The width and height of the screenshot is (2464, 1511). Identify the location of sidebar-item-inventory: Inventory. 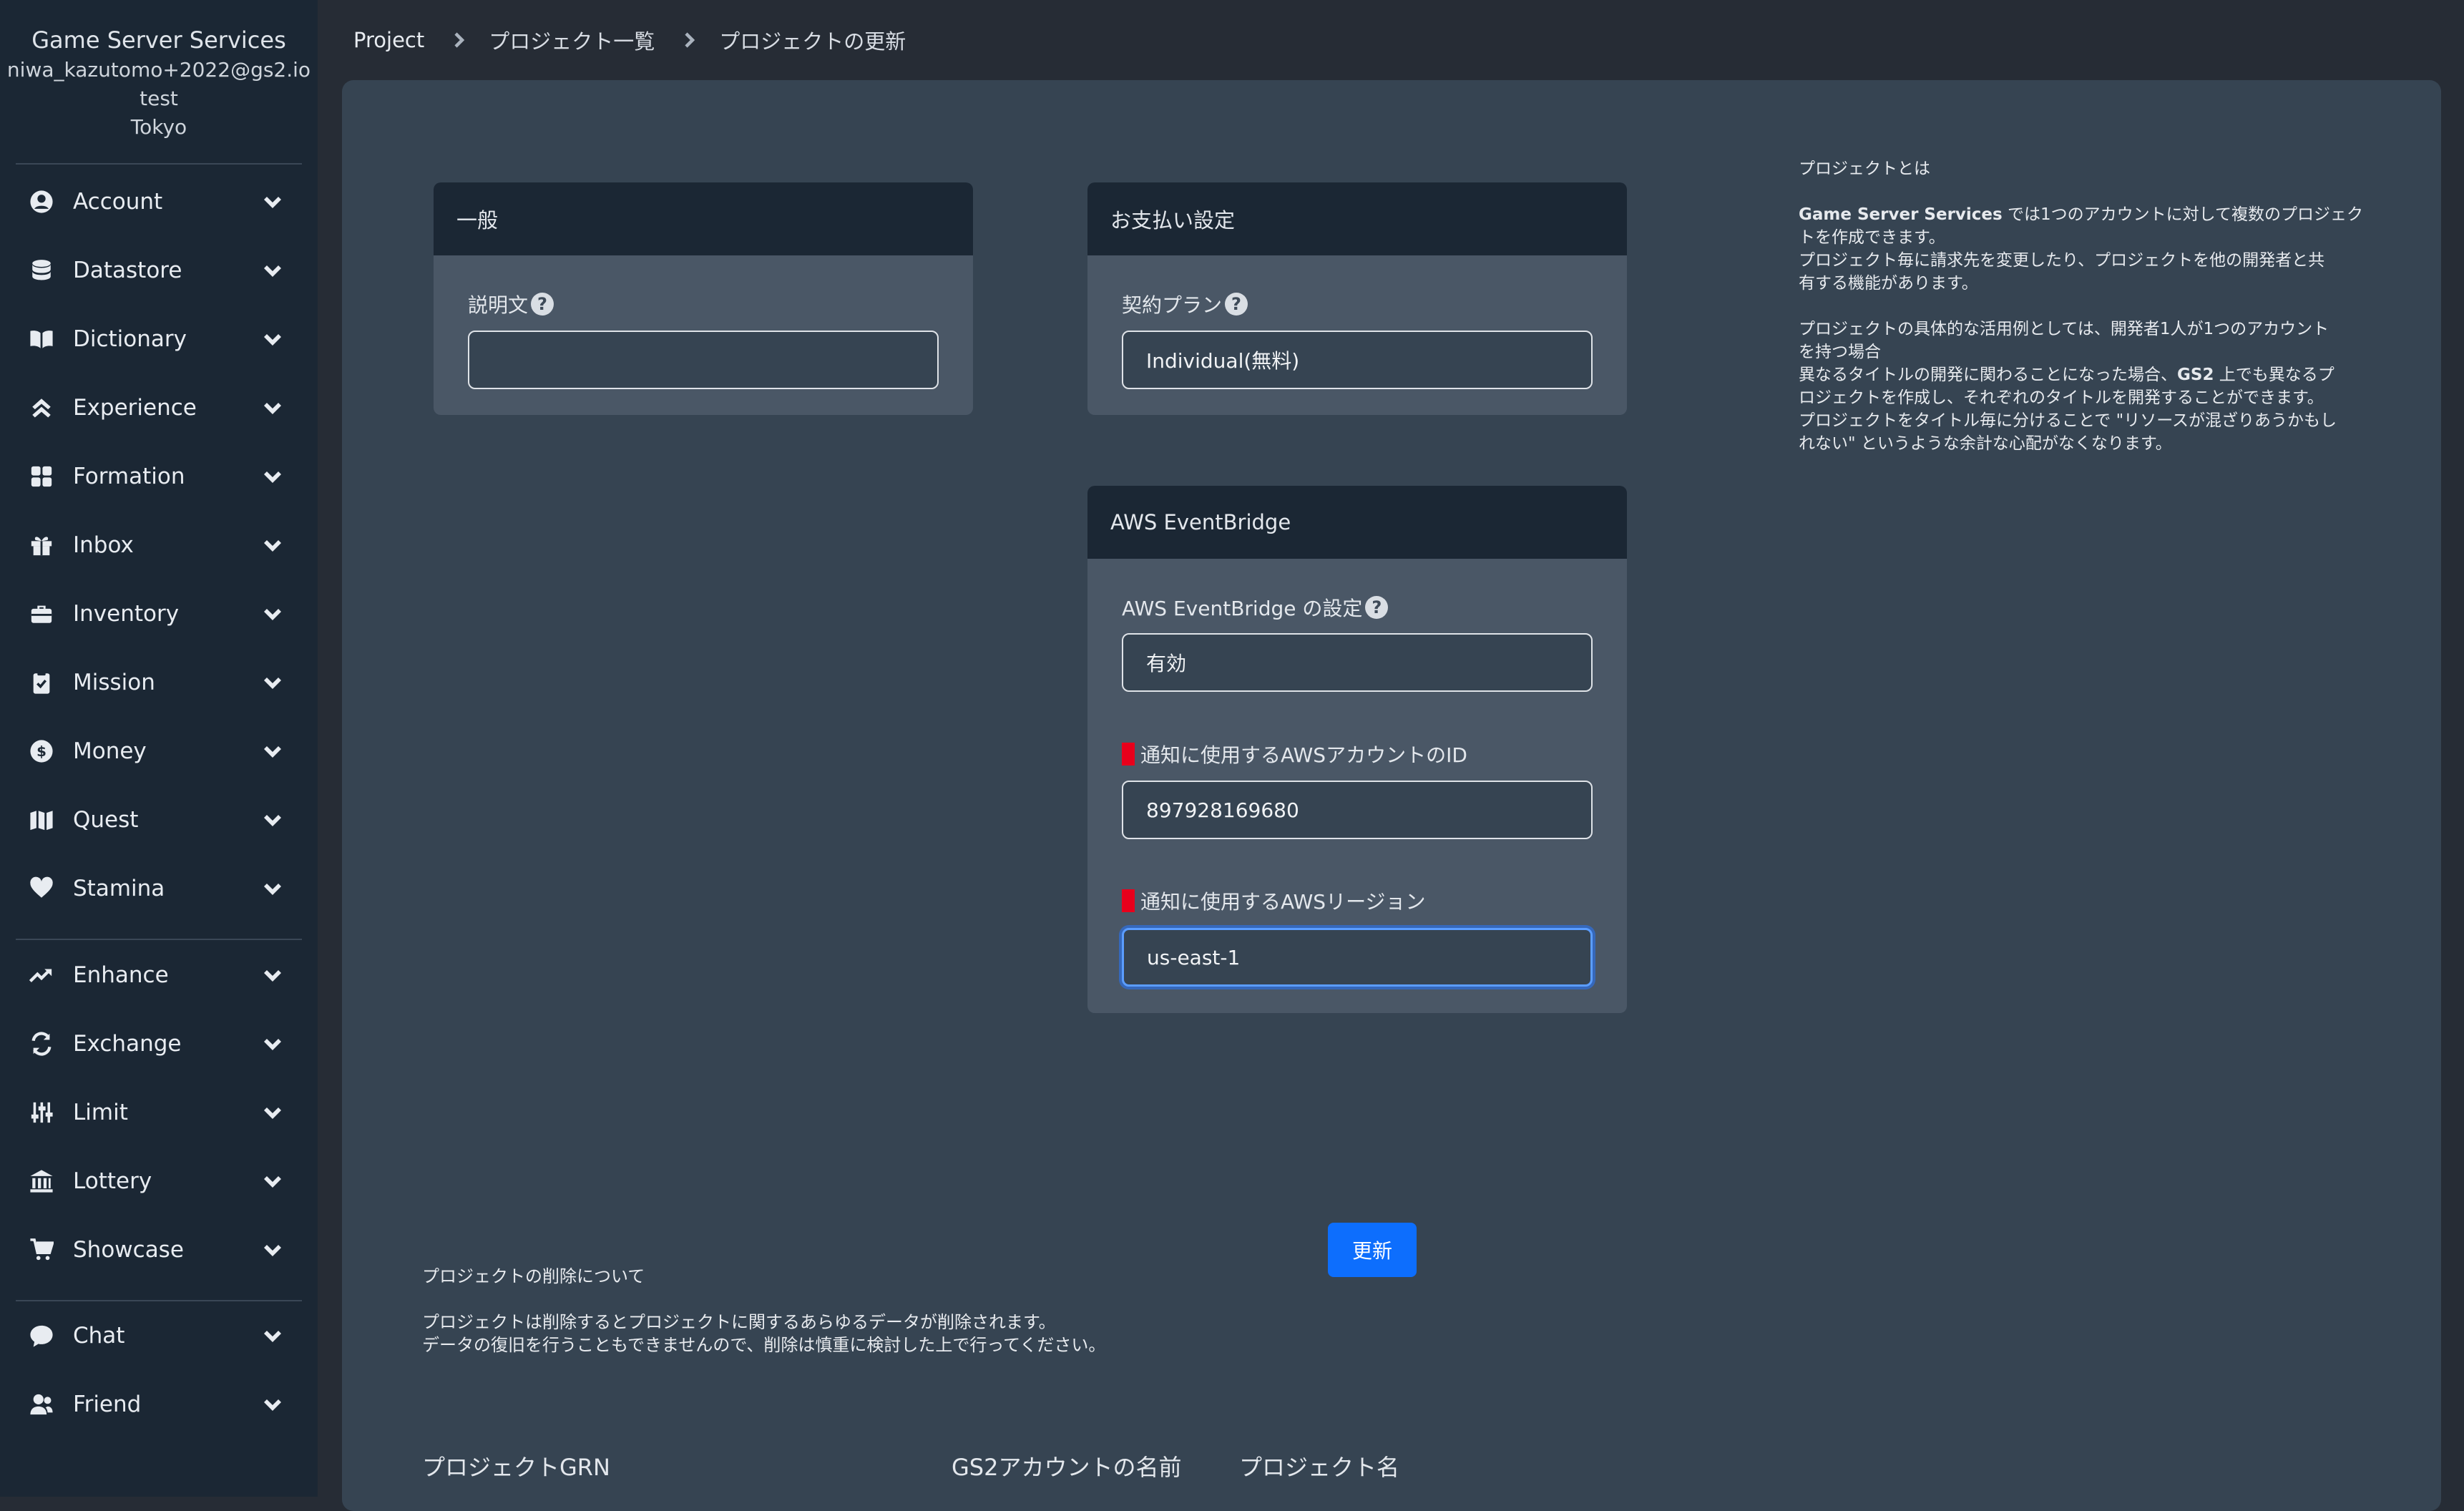
(159, 614).